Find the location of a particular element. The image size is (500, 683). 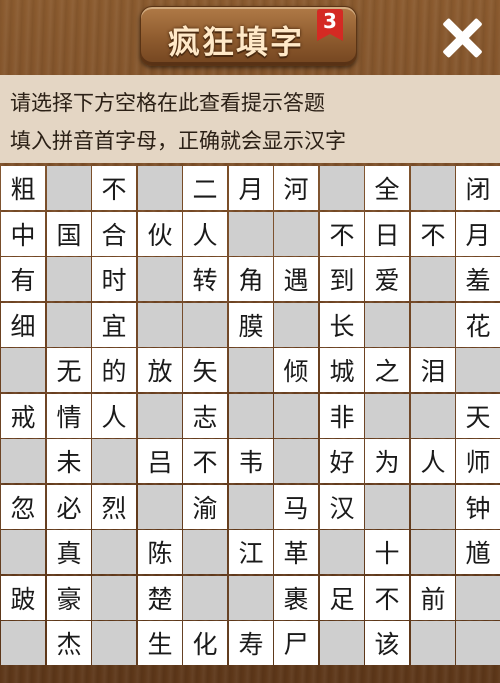

grid-cell: 合 is located at coordinates (114, 234).